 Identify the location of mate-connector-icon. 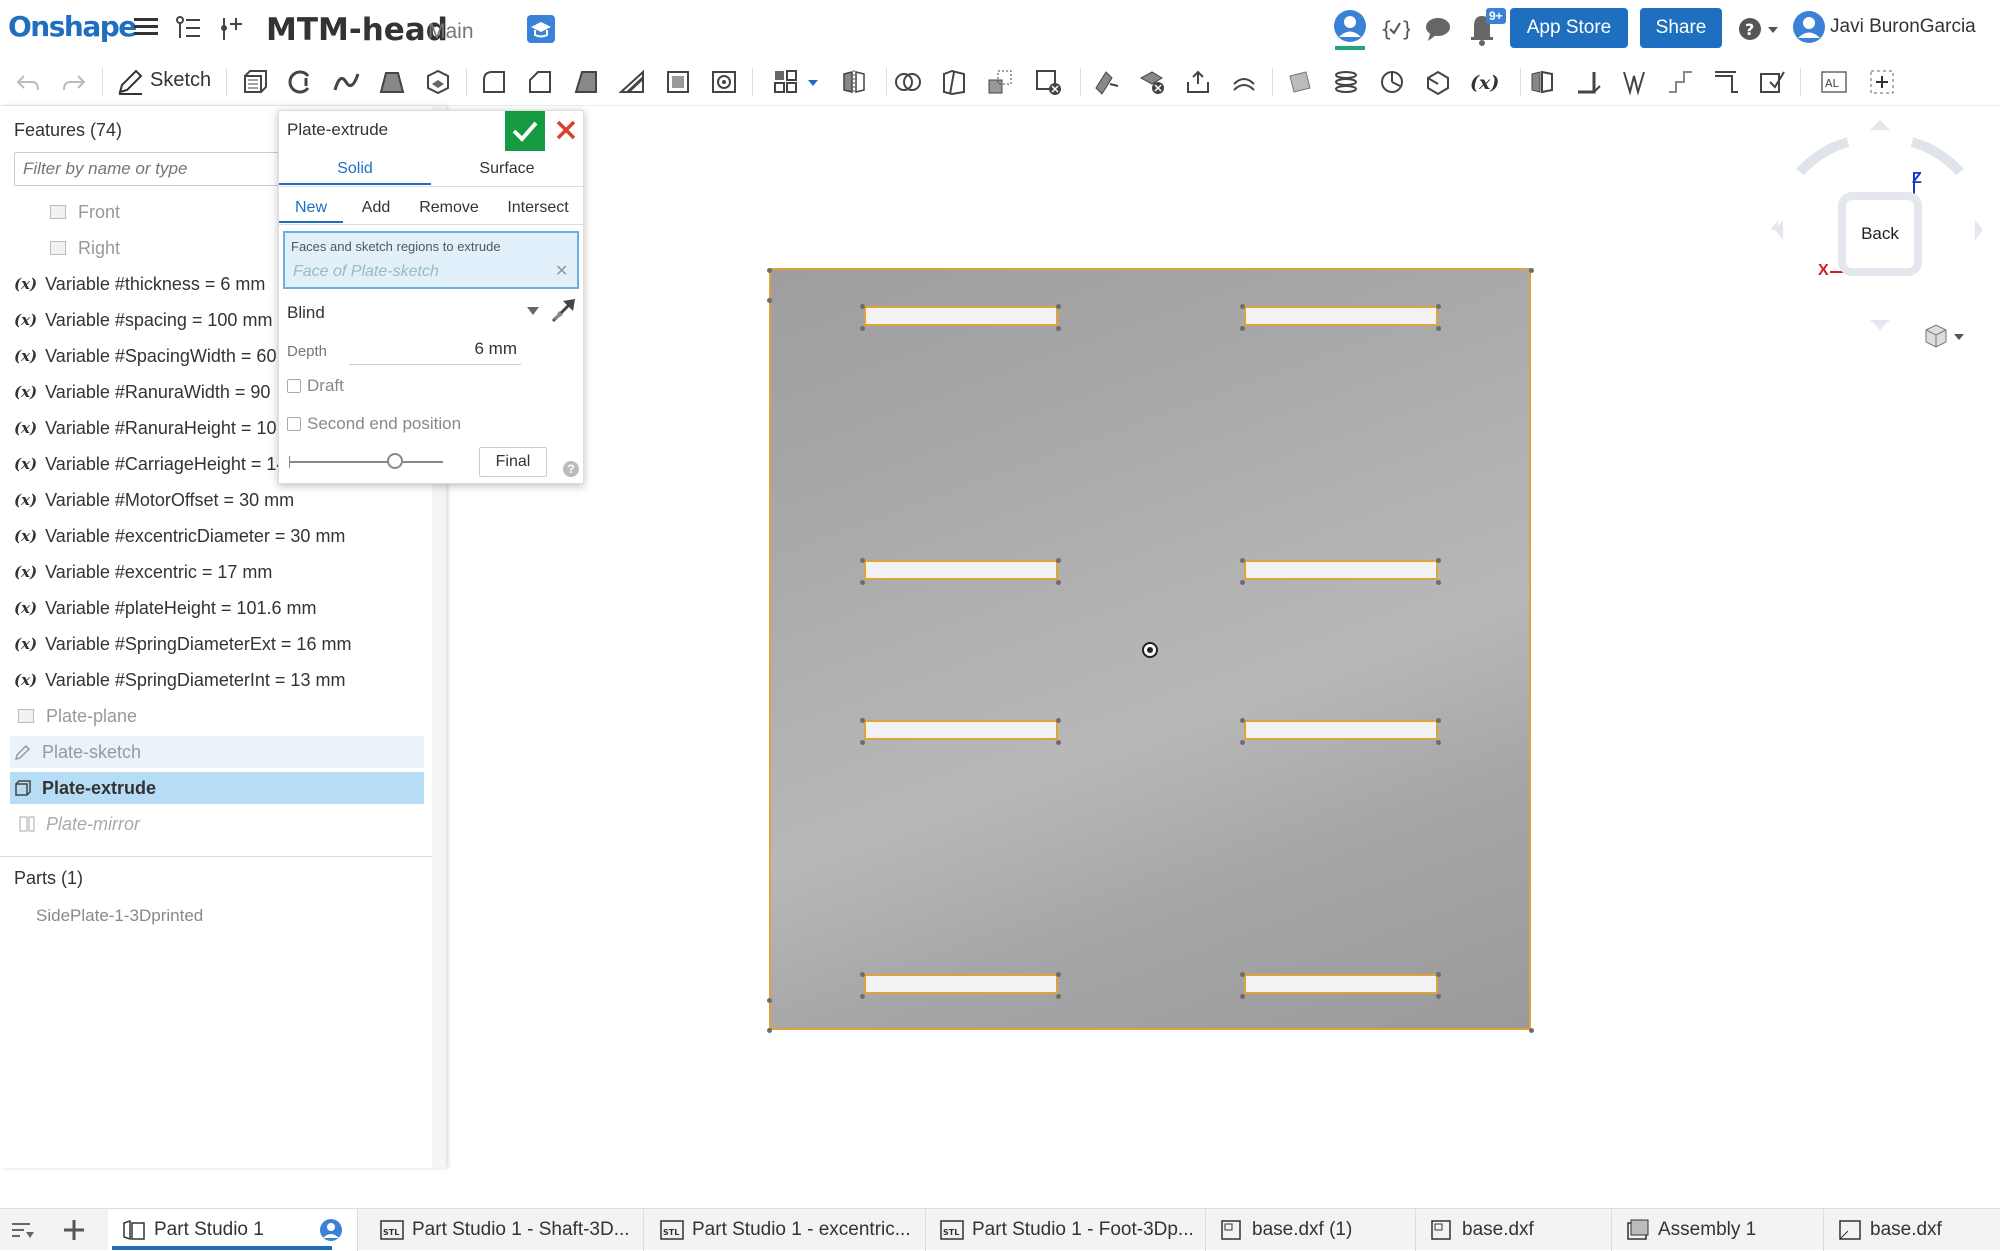
(1392, 82).